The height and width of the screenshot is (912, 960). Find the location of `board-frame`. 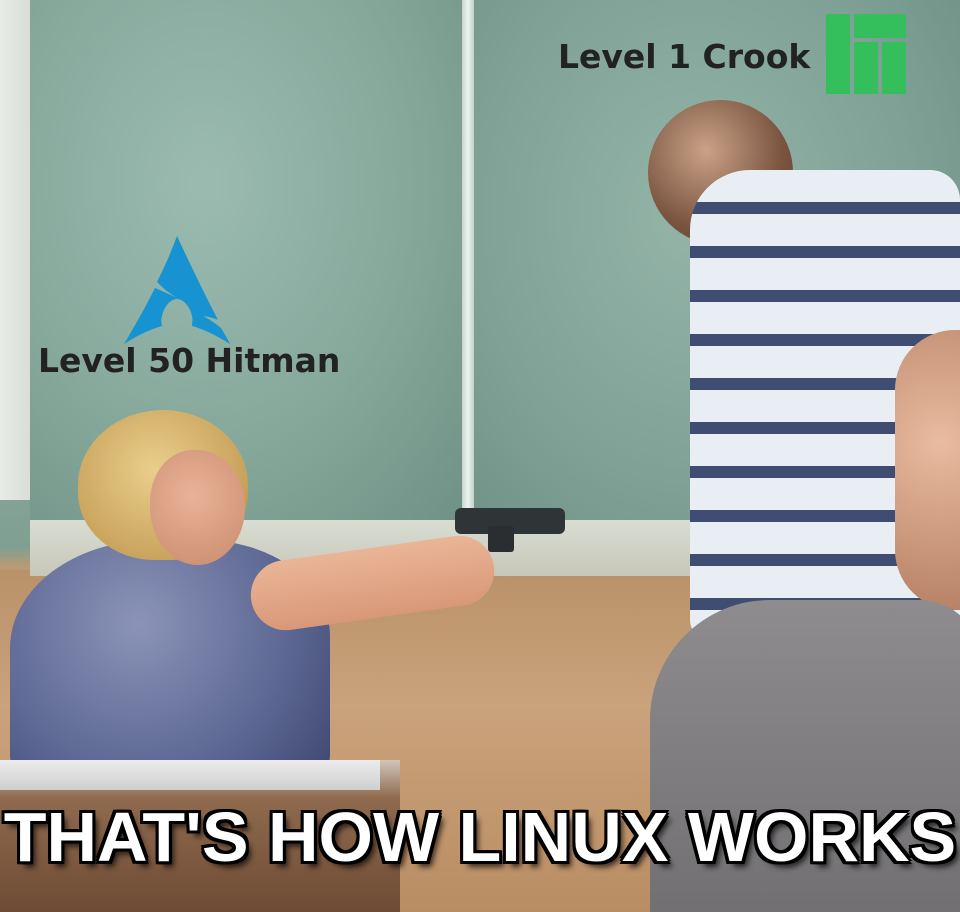

board-frame is located at coordinates (17, 250).